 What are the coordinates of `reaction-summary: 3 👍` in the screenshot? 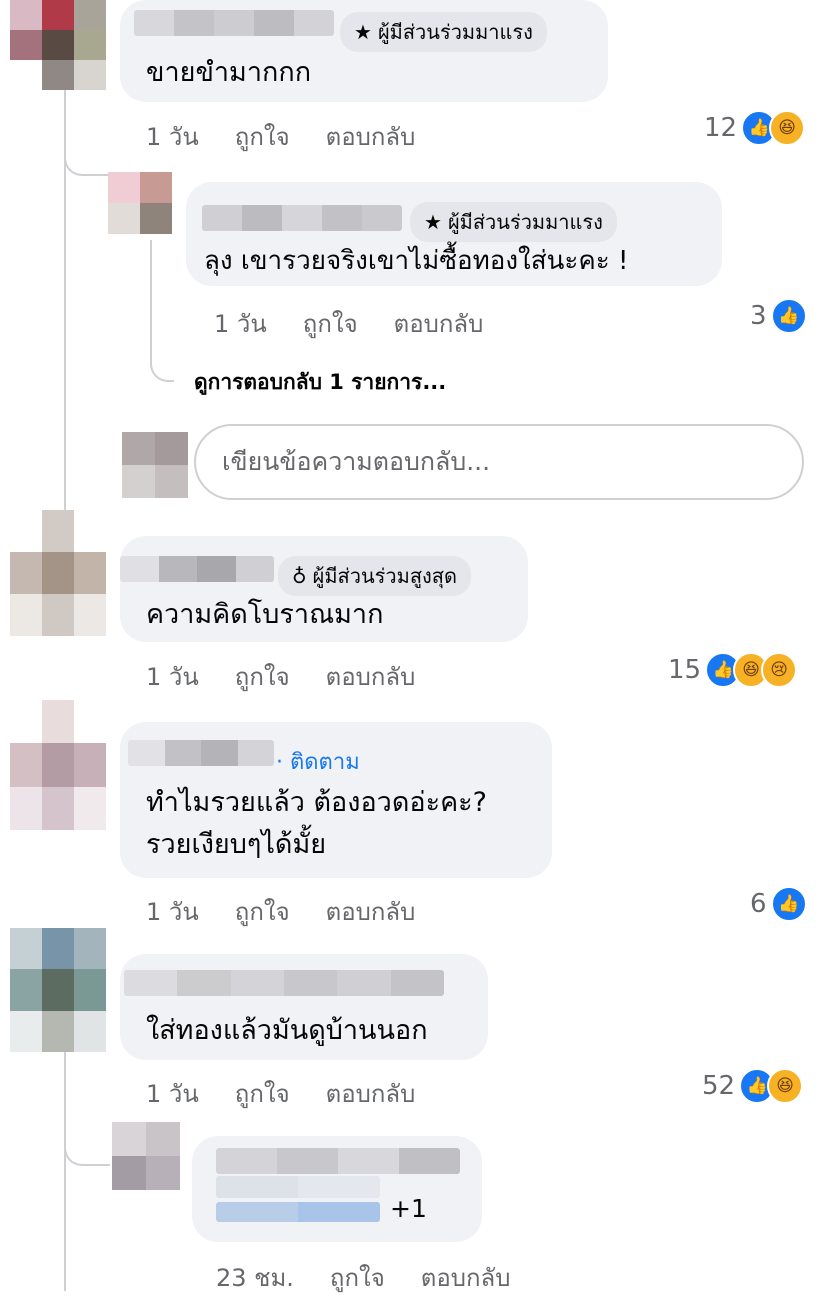 It's located at (778, 316).